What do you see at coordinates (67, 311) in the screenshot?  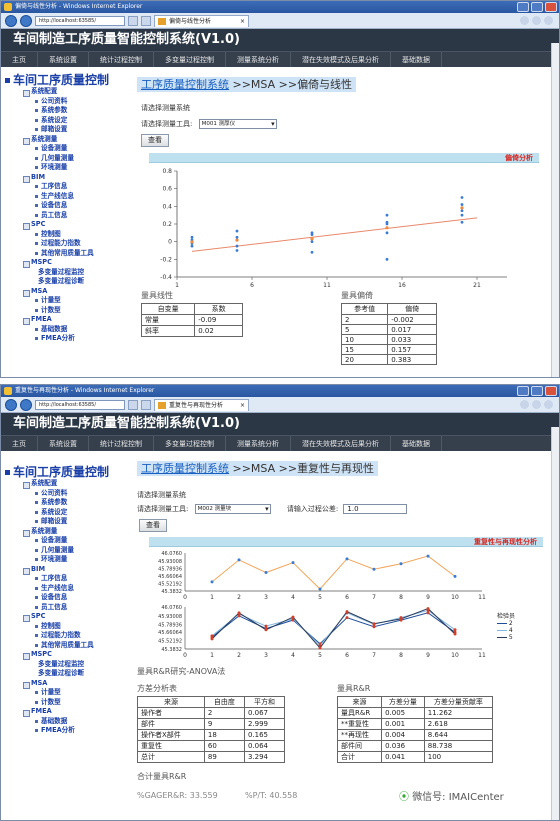 I see `sidebar-item: 计数型` at bounding box center [67, 311].